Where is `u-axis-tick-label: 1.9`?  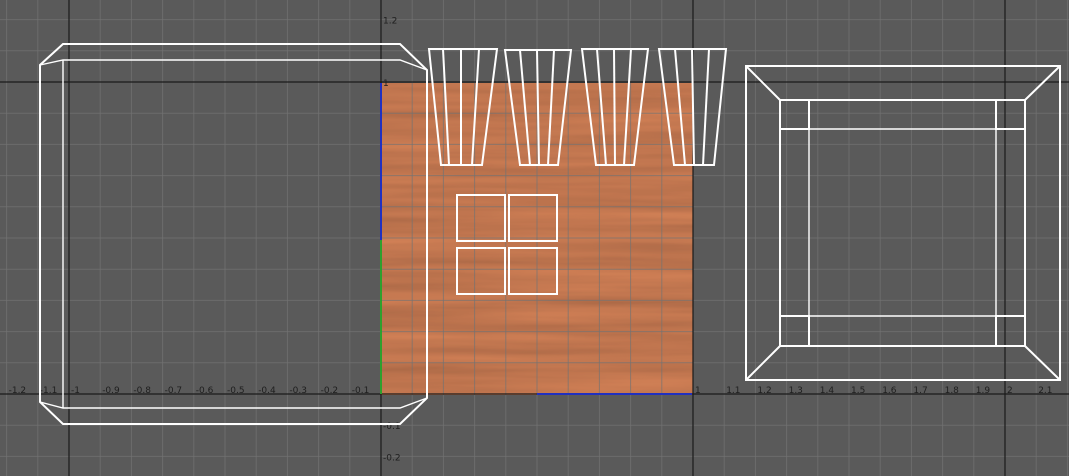
u-axis-tick-label: 1.9 is located at coordinates (983, 391).